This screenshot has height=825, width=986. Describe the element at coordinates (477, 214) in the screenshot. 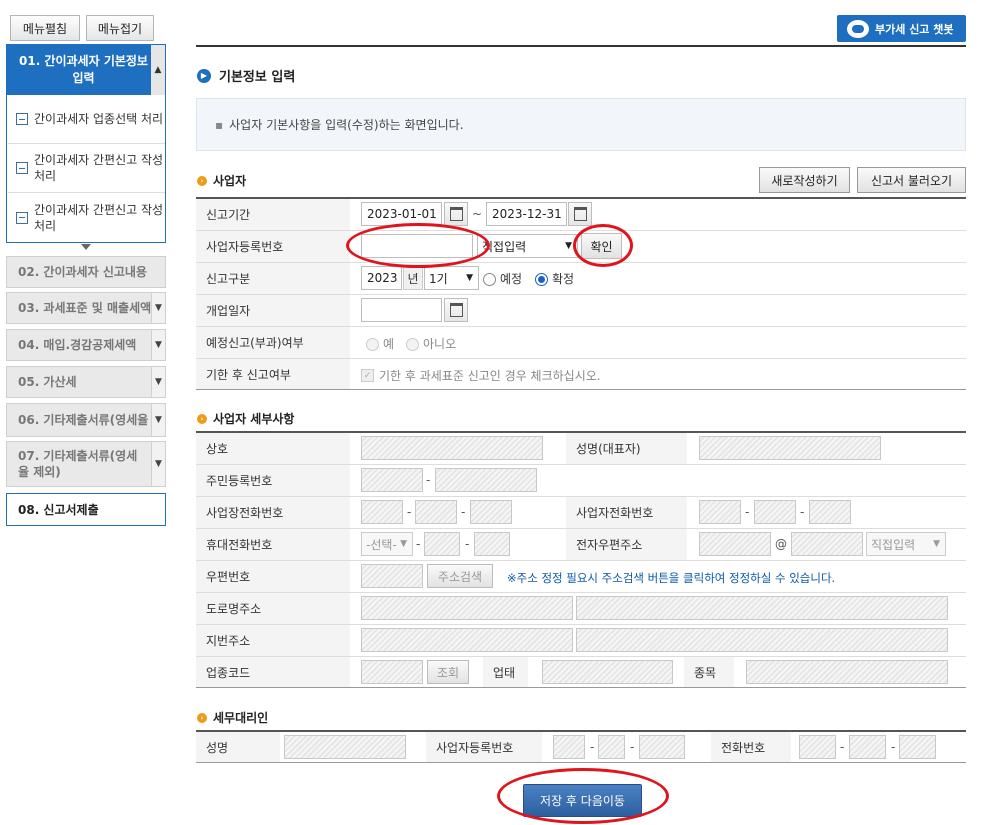

I see `period-tilde: ~` at that location.